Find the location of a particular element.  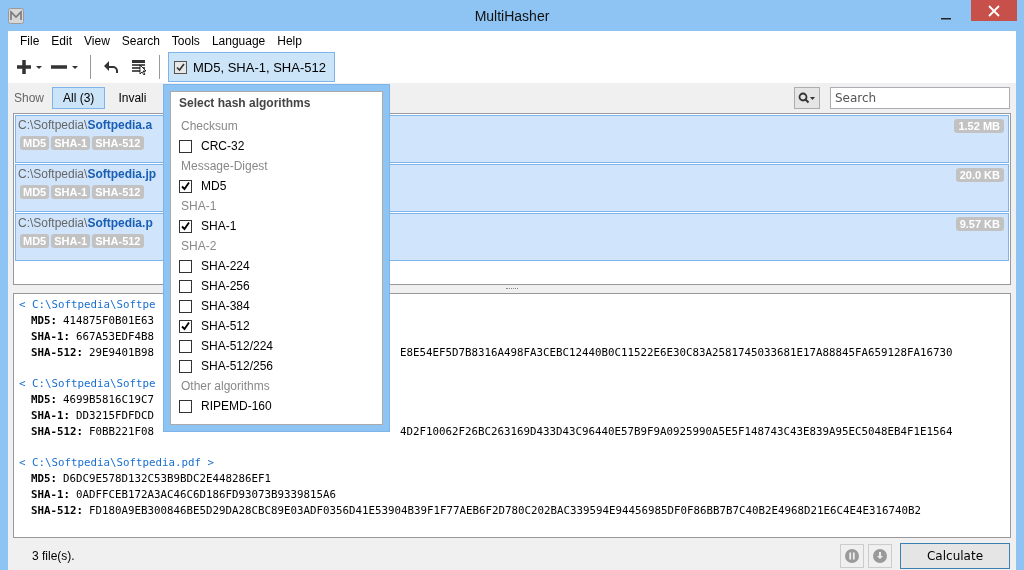

option-label: SHA-256 is located at coordinates (225, 286).